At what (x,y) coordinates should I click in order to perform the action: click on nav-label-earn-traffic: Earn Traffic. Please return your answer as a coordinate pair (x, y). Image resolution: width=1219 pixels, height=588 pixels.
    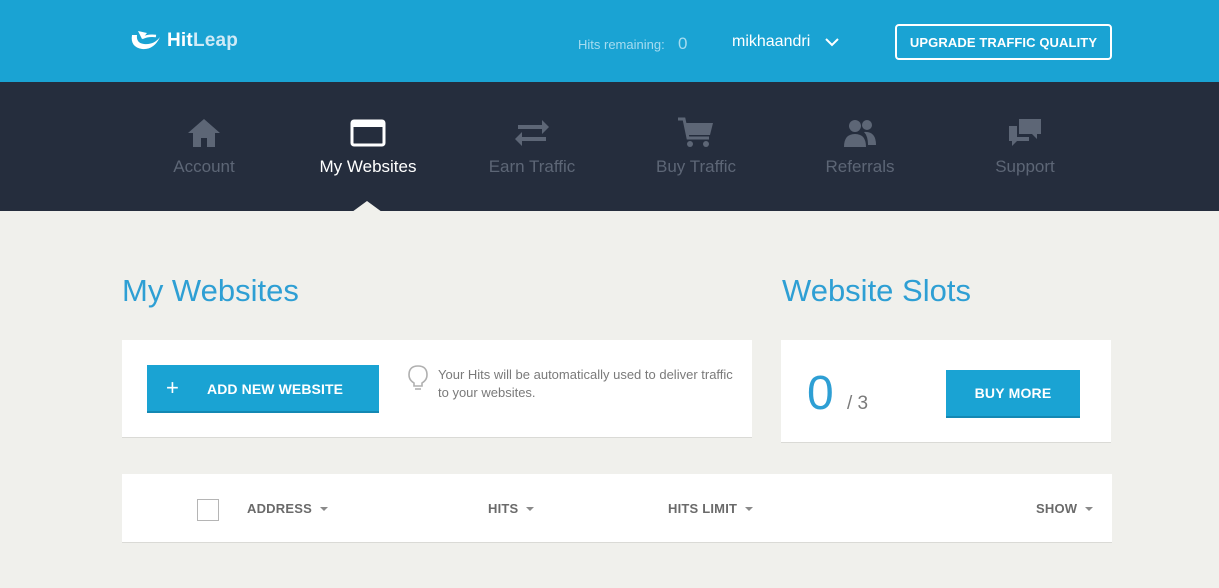
    Looking at the image, I should click on (532, 166).